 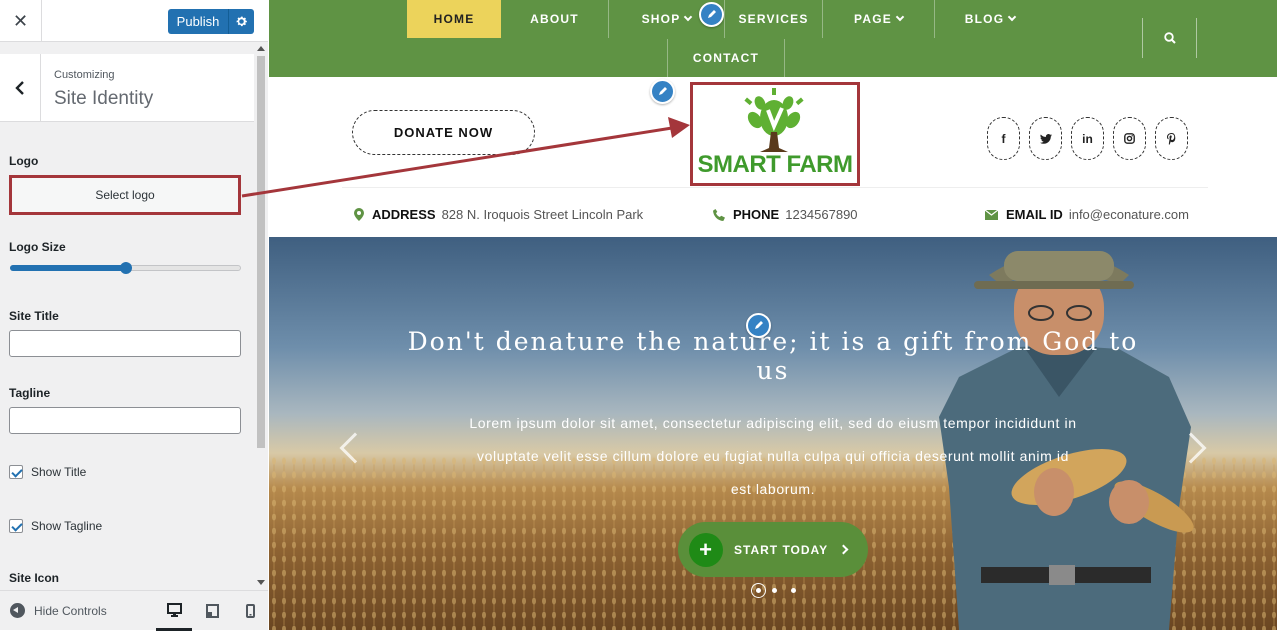 I want to click on instagram-icon, so click(x=1129, y=138).